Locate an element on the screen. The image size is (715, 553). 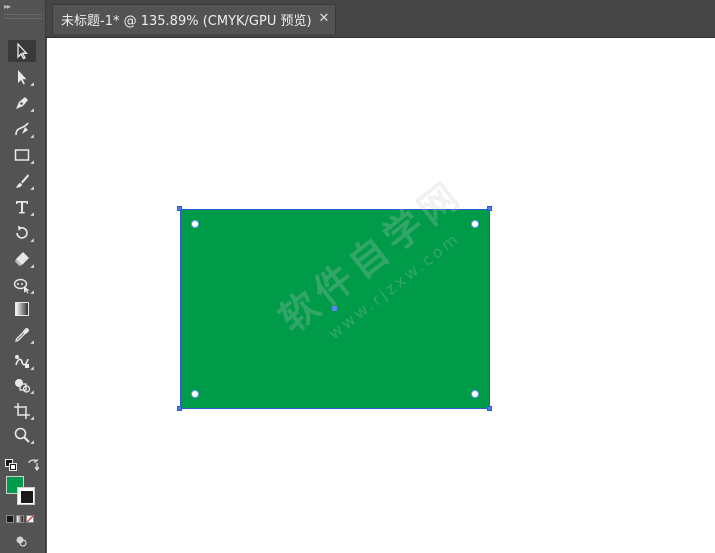
artboard-tool-icon is located at coordinates (22, 411).